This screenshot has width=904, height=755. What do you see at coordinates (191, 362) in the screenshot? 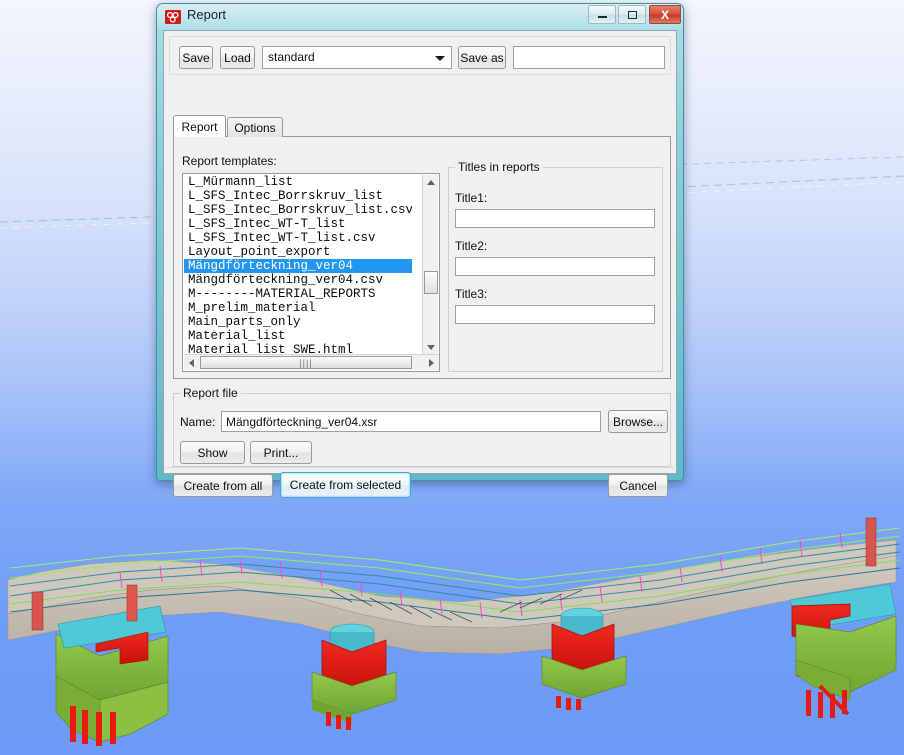
I see `scroll-left-icon` at bounding box center [191, 362].